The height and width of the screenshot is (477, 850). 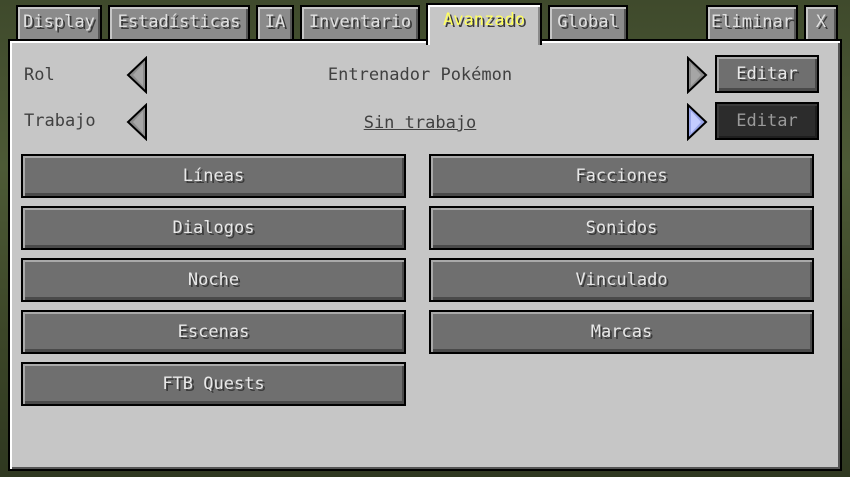 What do you see at coordinates (621, 176) in the screenshot?
I see `facciones-button: Facciones` at bounding box center [621, 176].